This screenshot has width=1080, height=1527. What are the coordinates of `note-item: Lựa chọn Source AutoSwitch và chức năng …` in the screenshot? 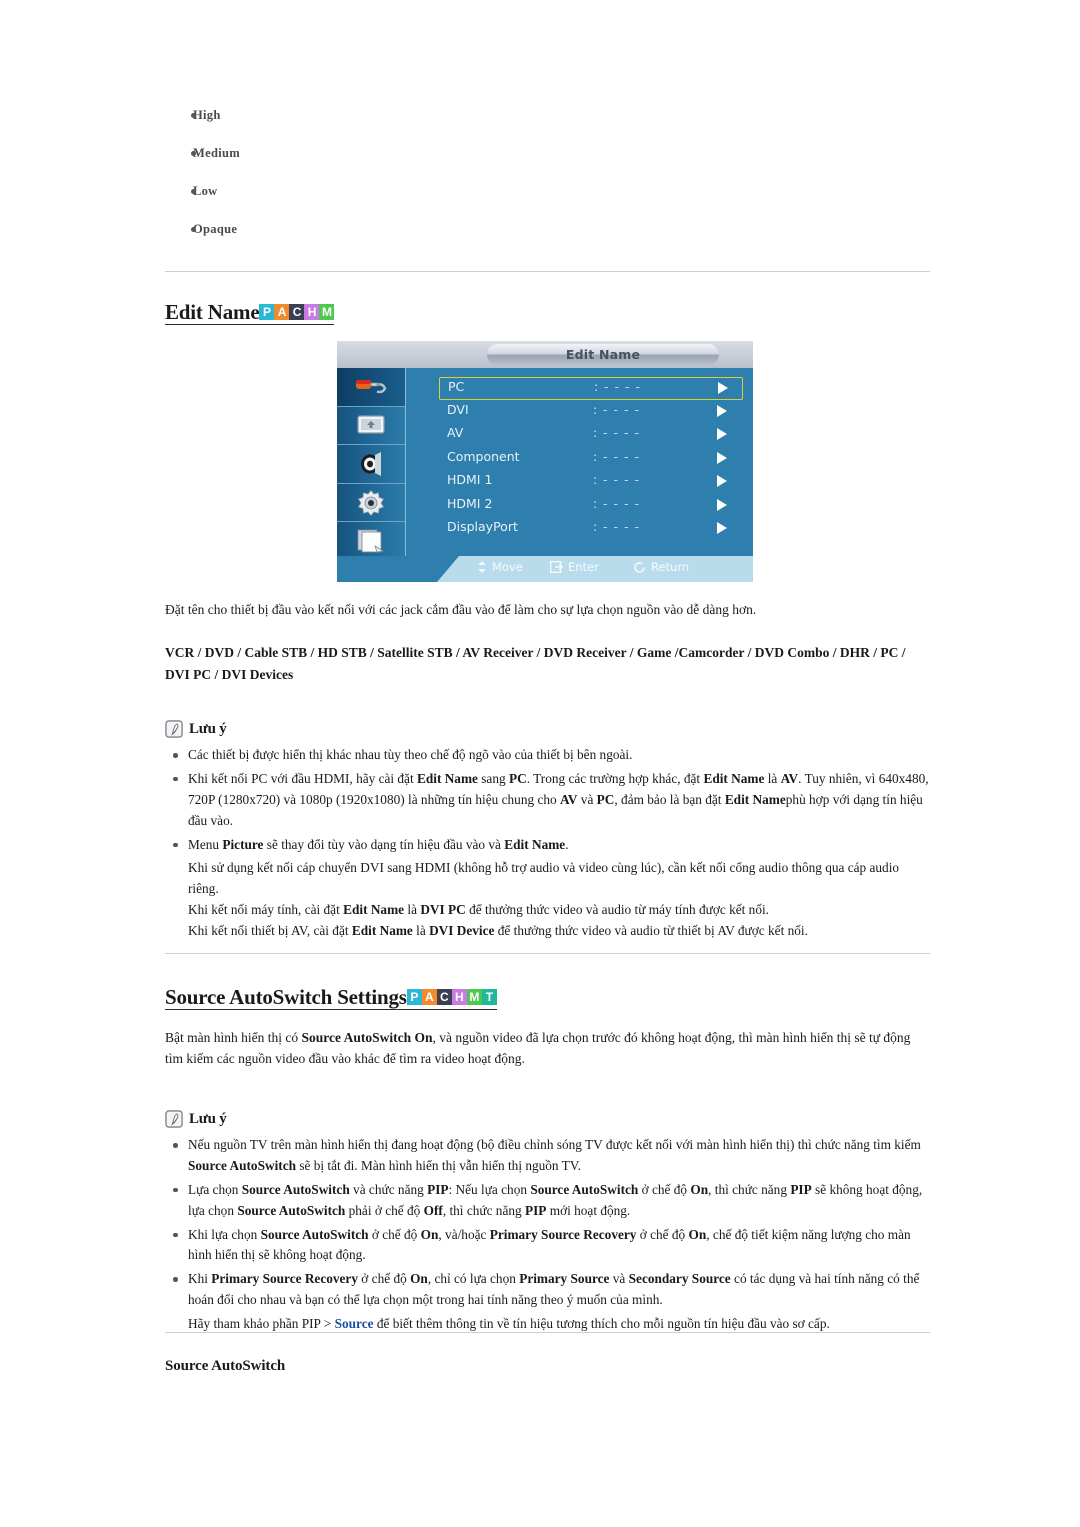 It's located at (547, 1201).